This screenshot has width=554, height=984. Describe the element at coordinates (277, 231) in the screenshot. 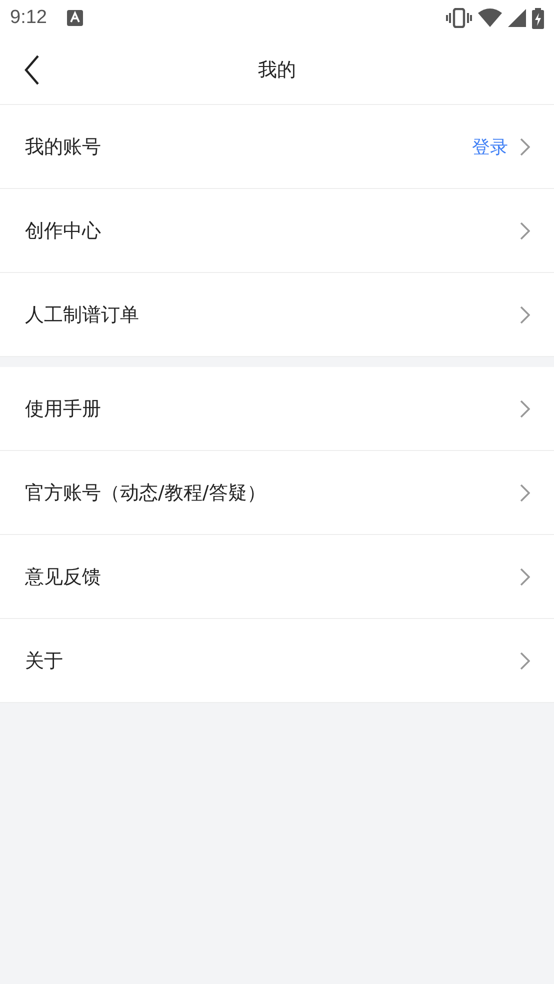

I see `menu-row: 创作中心` at that location.